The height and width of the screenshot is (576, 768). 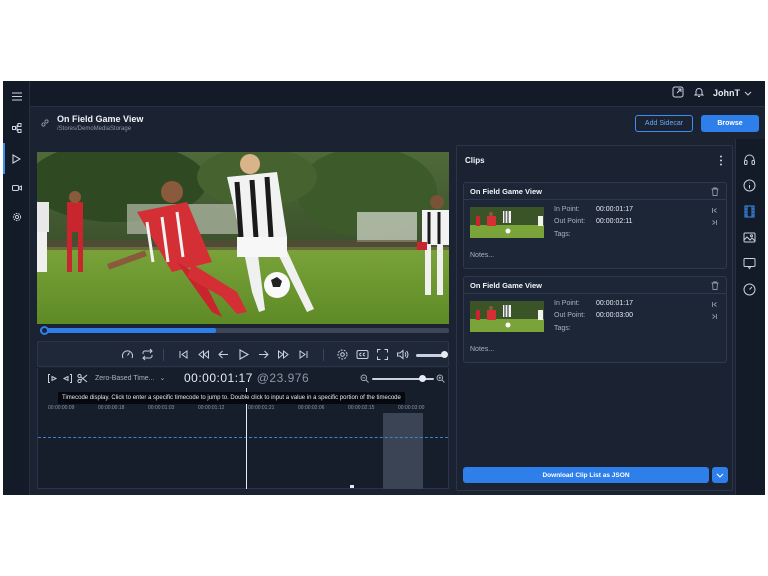 What do you see at coordinates (16, 127) in the screenshot?
I see `hierarchy-icon` at bounding box center [16, 127].